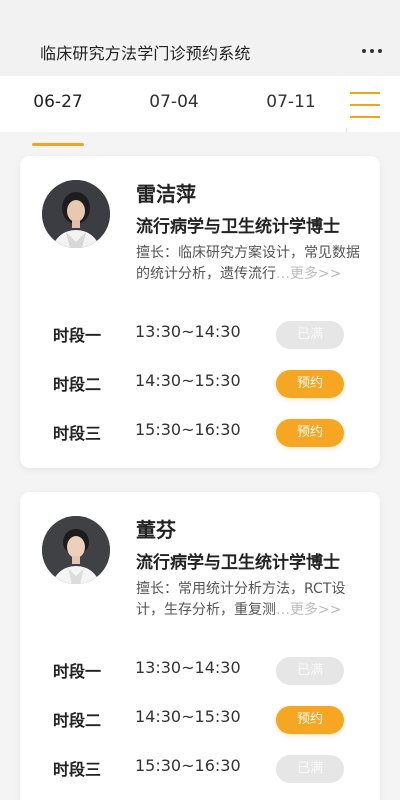  What do you see at coordinates (174, 102) in the screenshot?
I see `tab-label: 07-04` at bounding box center [174, 102].